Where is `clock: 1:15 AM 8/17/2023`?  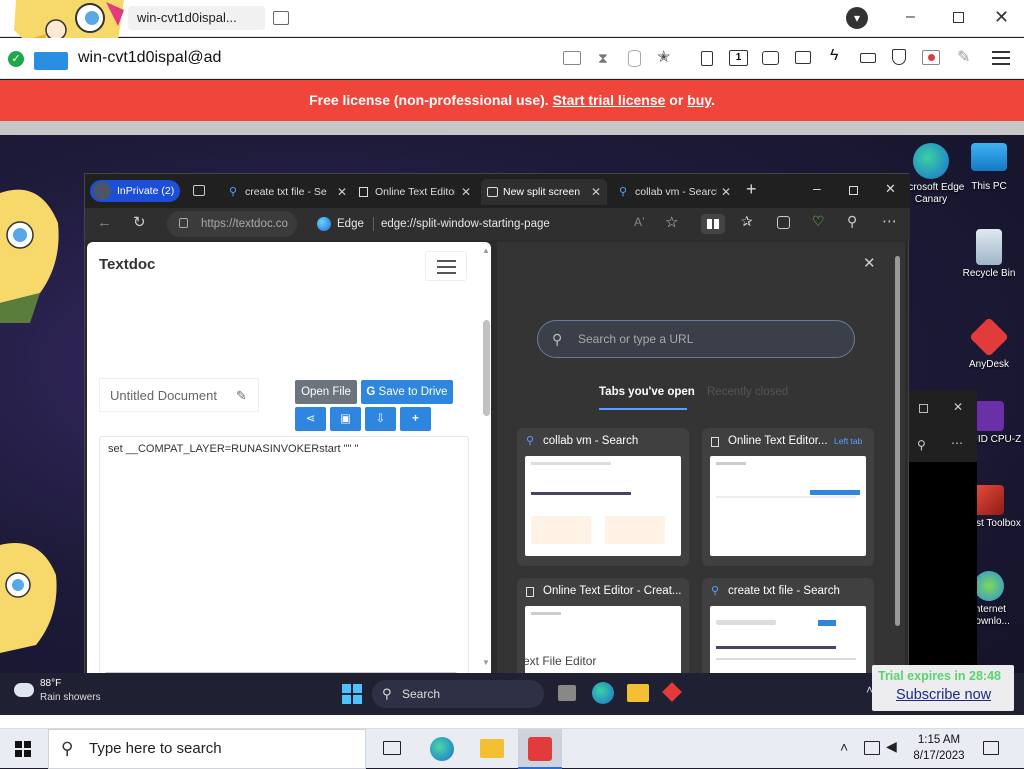 clock: 1:15 AM 8/17/2023 is located at coordinates (939, 748).